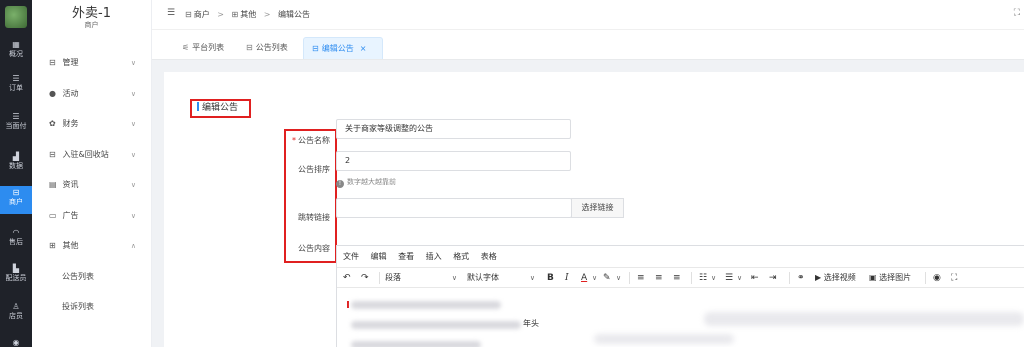 The width and height of the screenshot is (1024, 347). I want to click on rail-item-rider: ▙ 配送员, so click(16, 275).